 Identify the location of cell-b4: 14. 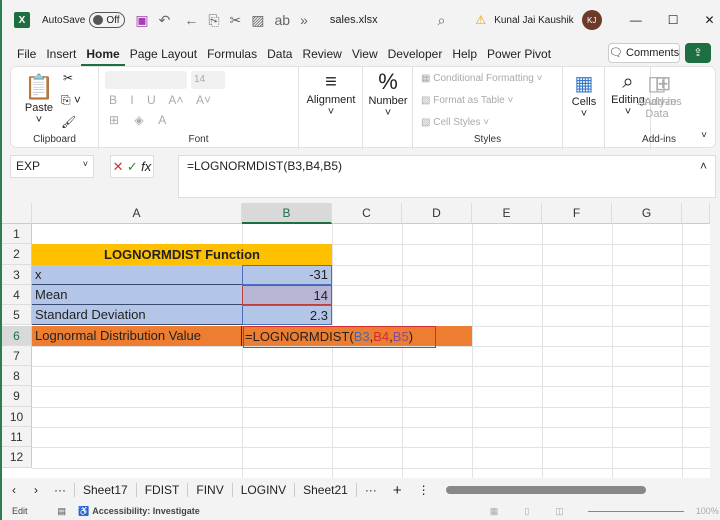
(287, 295).